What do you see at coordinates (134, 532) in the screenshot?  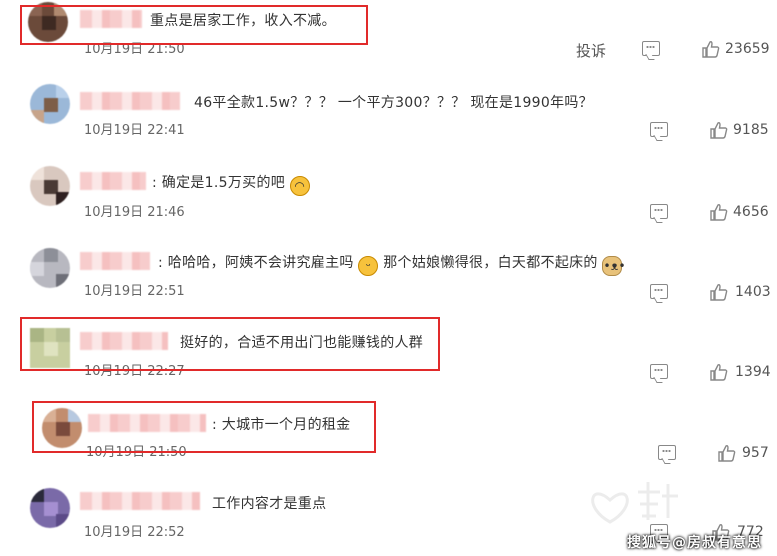 I see `comment-time: 10月19日 22:52` at bounding box center [134, 532].